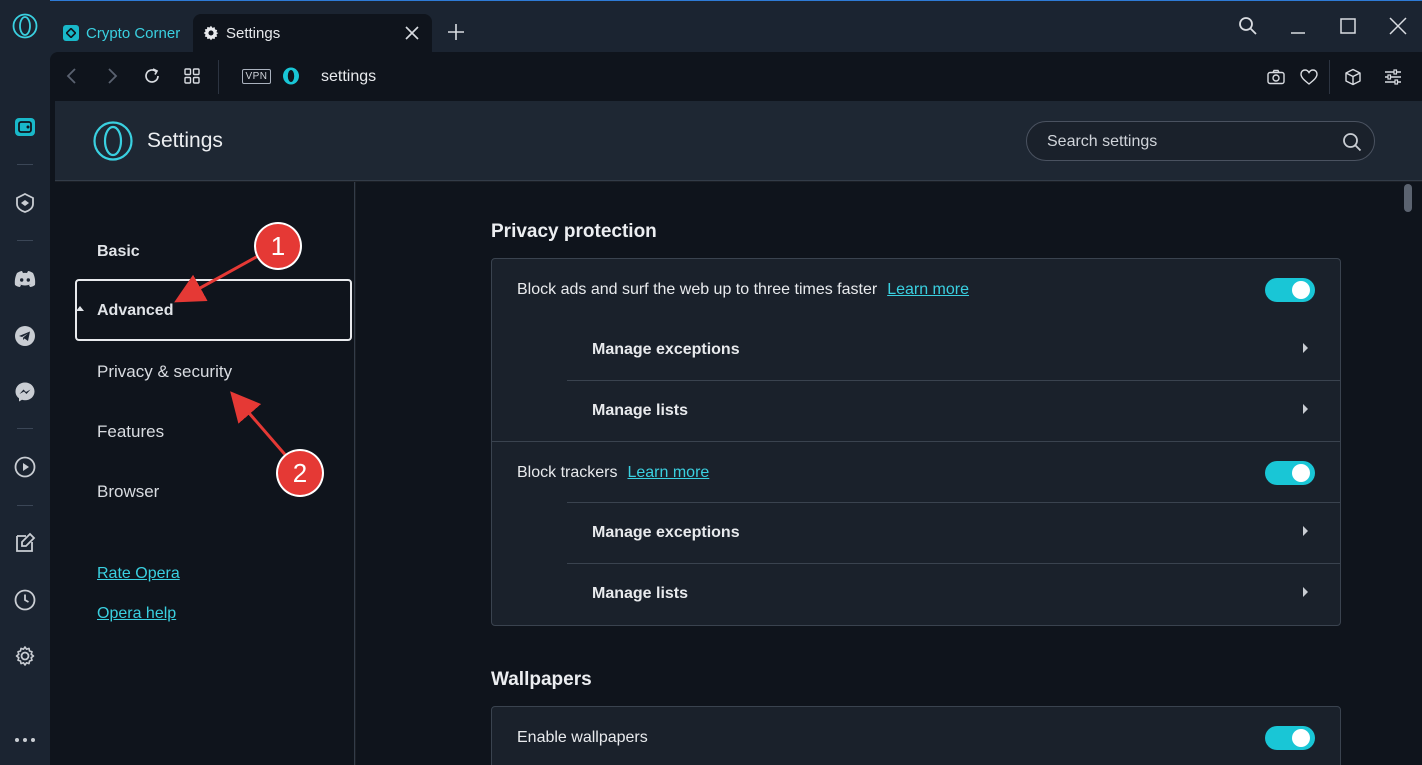 Image resolution: width=1422 pixels, height=765 pixels. I want to click on close-tab-icon, so click(412, 33).